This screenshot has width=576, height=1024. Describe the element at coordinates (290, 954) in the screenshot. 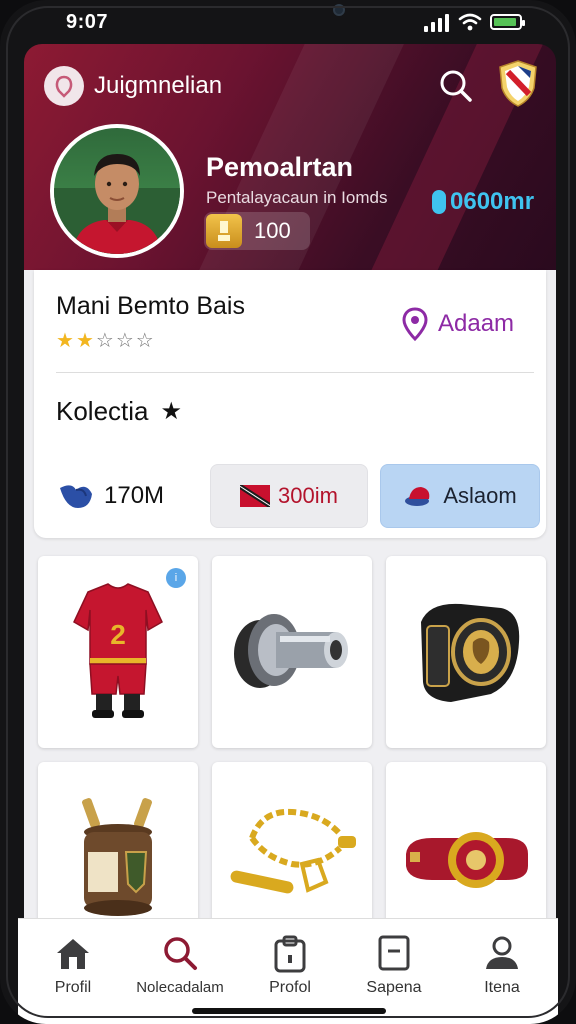

I see `bag-icon` at that location.